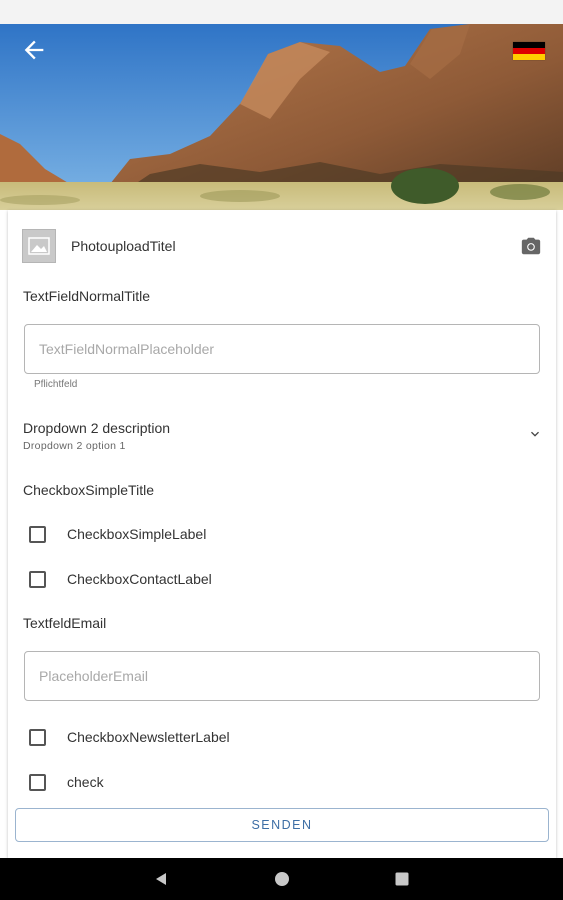 This screenshot has height=900, width=563. I want to click on email-field, so click(282, 676).